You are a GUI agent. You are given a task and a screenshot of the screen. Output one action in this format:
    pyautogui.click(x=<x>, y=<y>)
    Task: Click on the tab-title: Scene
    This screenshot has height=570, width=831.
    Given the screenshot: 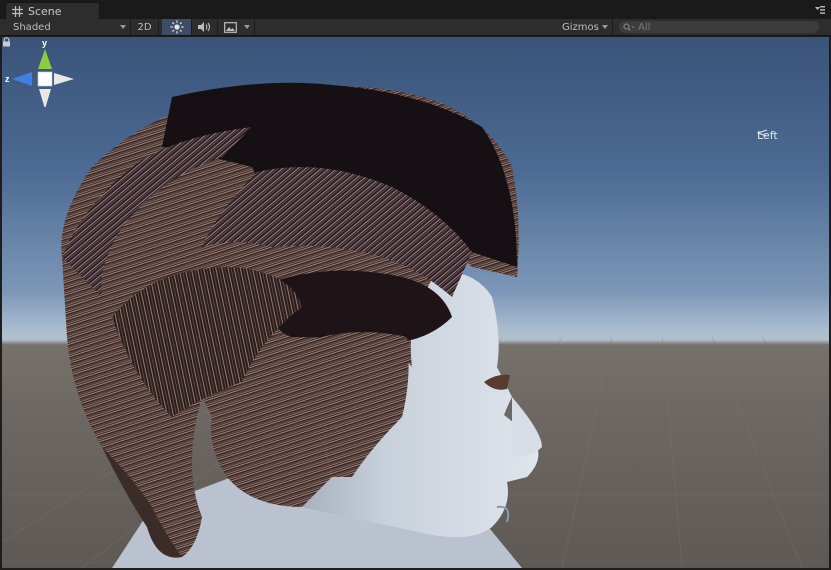 What is the action you would take?
    pyautogui.click(x=45, y=11)
    